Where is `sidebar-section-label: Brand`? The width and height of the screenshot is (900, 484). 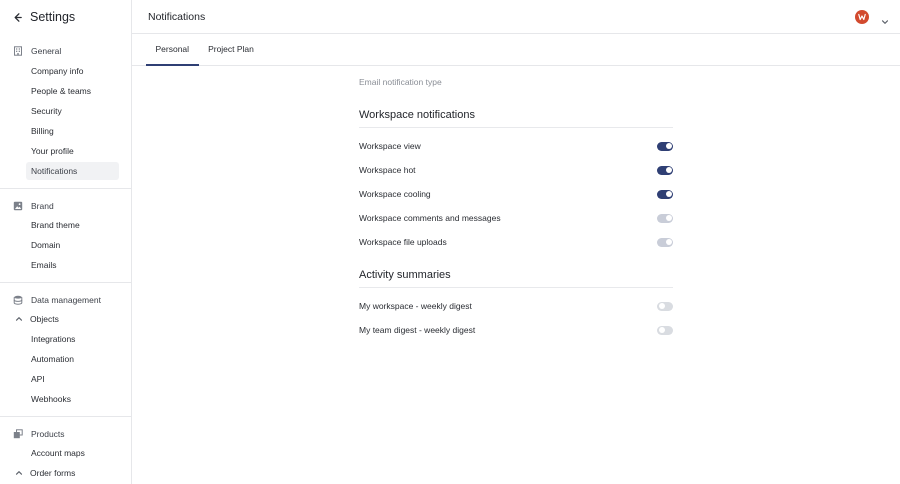 sidebar-section-label: Brand is located at coordinates (42, 205).